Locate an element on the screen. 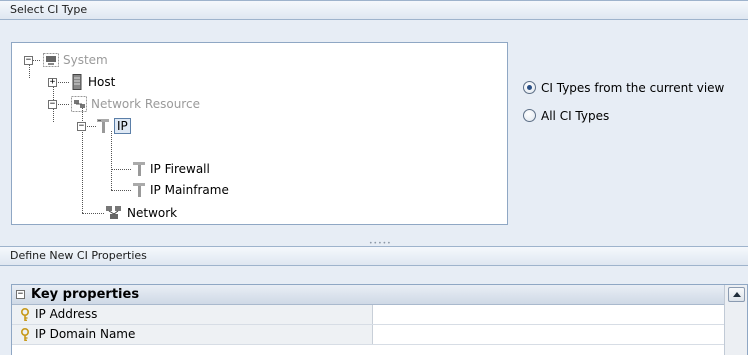 The height and width of the screenshot is (355, 748). tree-node-network-resource: Network Resource is located at coordinates (151, 104).